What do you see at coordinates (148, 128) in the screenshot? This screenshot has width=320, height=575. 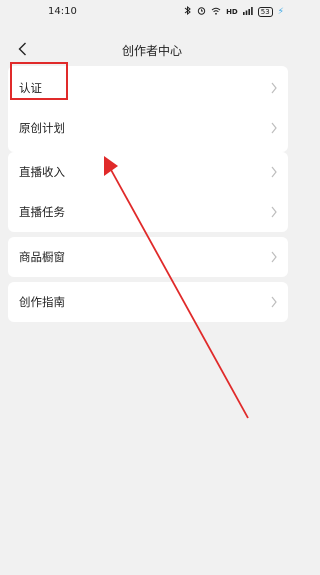 I see `menu-item-original-plan: 原创计划` at bounding box center [148, 128].